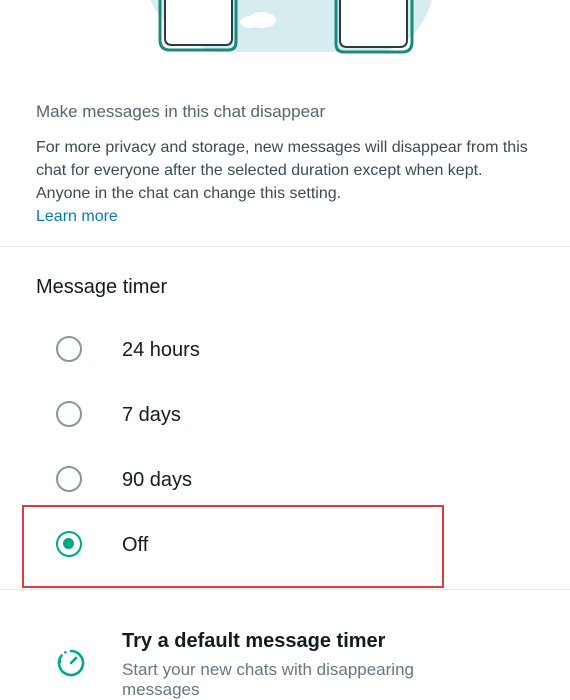 Image resolution: width=570 pixels, height=700 pixels. Describe the element at coordinates (285, 415) in the screenshot. I see `option-7-days: 7 days` at that location.